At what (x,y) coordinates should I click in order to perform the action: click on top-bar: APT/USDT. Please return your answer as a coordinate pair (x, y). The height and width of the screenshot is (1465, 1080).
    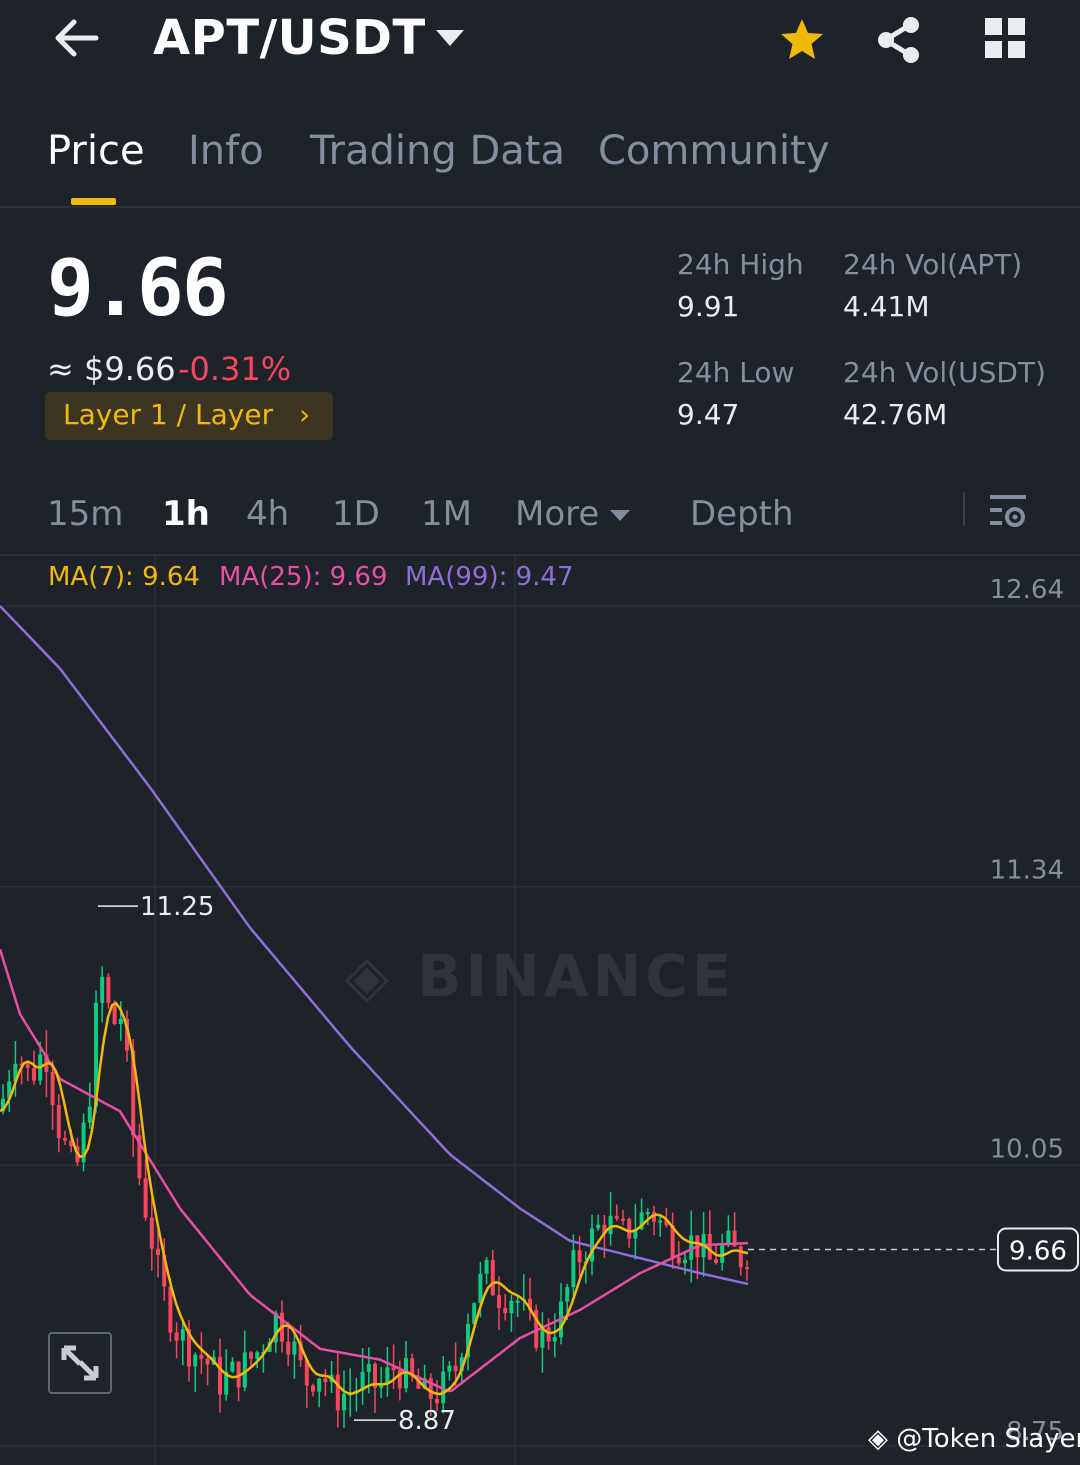
    Looking at the image, I should click on (540, 45).